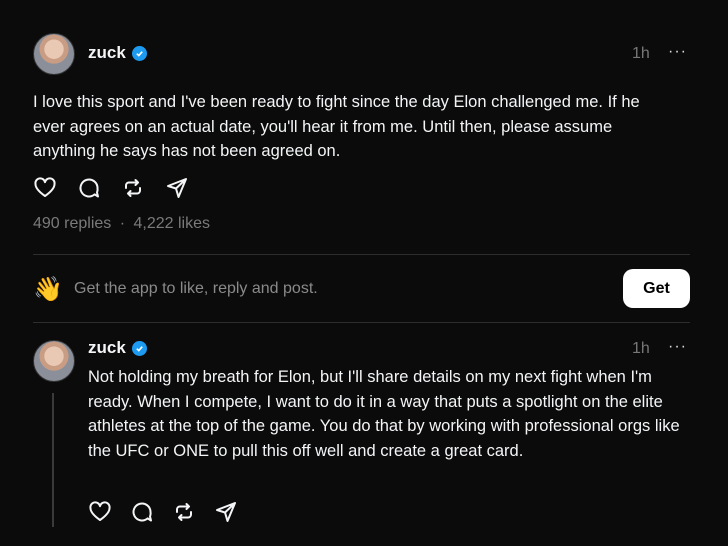 This screenshot has height=546, width=728. What do you see at coordinates (72, 223) in the screenshot?
I see `replies-count: 490 replies` at bounding box center [72, 223].